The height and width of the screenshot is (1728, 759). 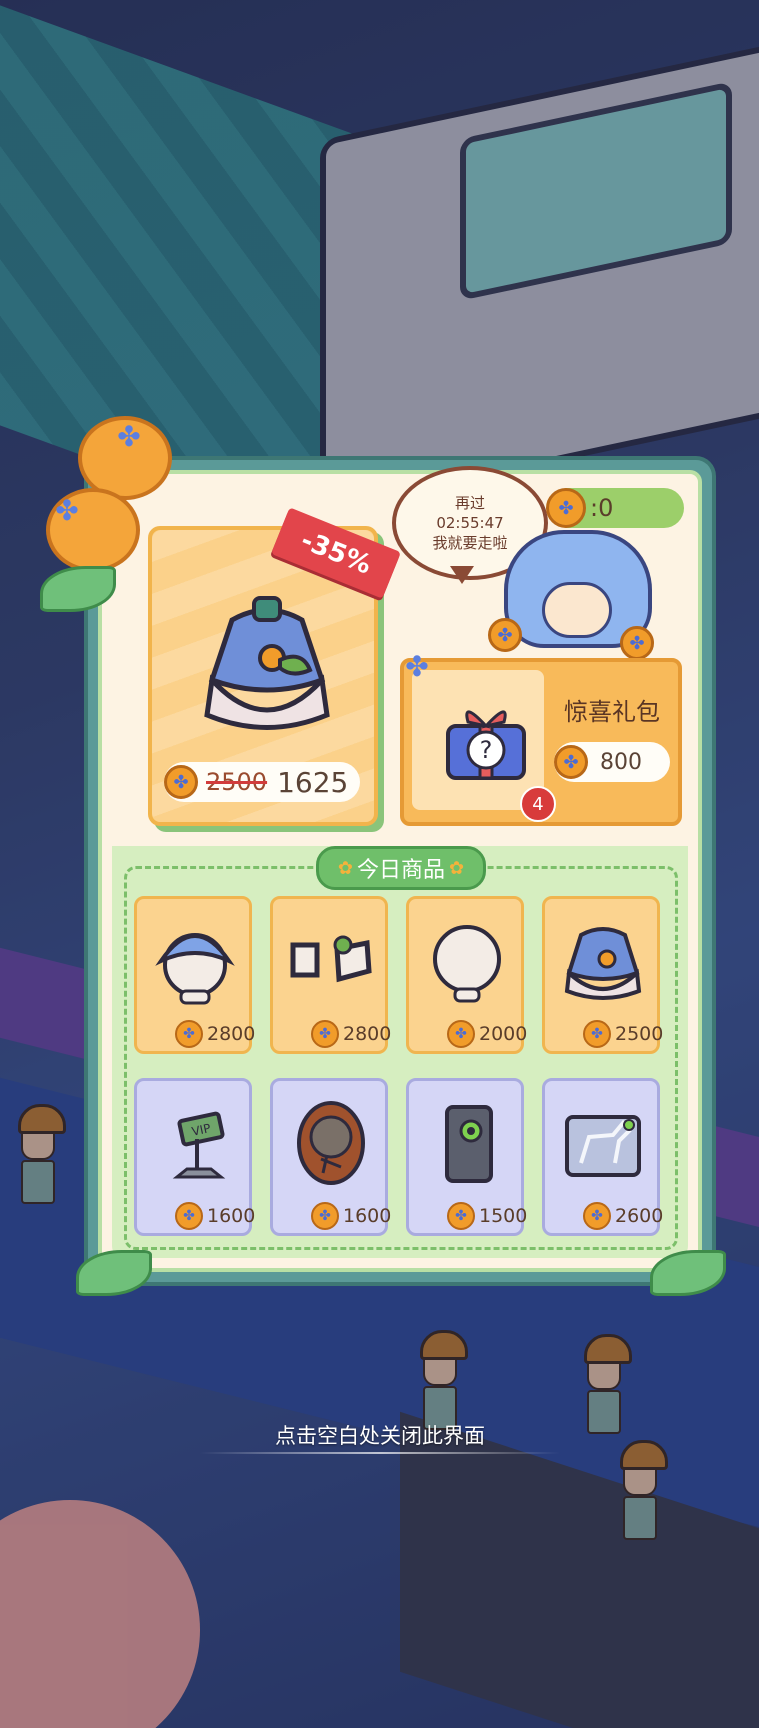 What do you see at coordinates (503, 1216) in the screenshot?
I see `item-price: 1500` at bounding box center [503, 1216].